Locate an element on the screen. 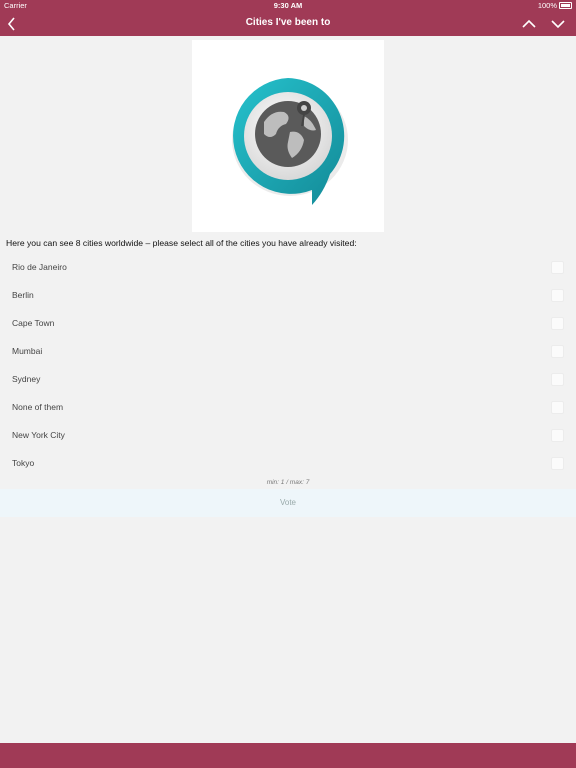 This screenshot has height=768, width=576. selection-constraint: min: 1 / max: 7 is located at coordinates (288, 482).